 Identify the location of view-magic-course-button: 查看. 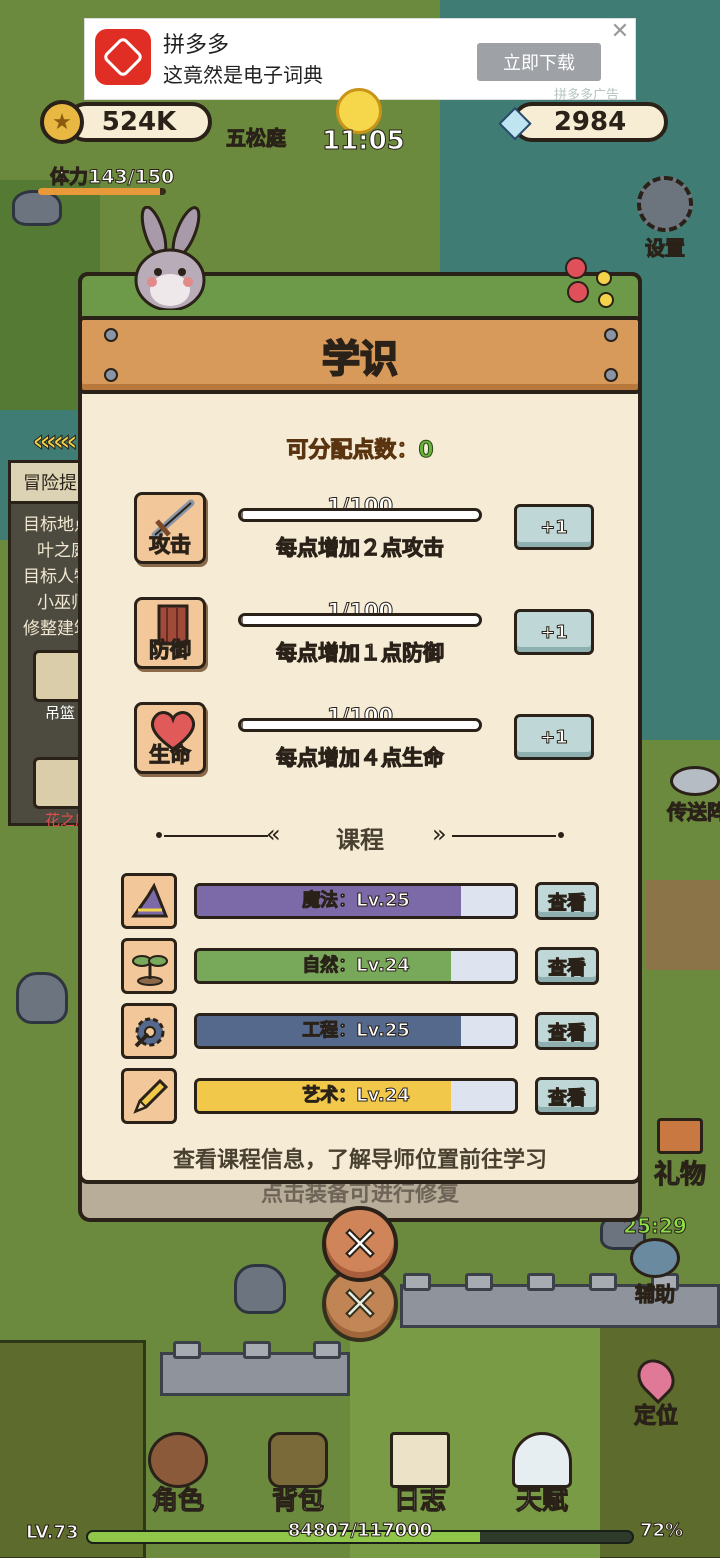
(567, 901).